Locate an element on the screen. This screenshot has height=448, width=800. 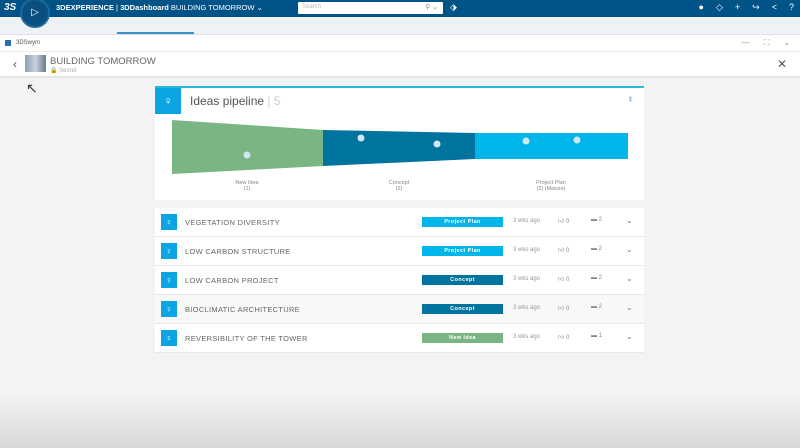
search-input: Search ⚲ ⌄ is located at coordinates (370, 8).